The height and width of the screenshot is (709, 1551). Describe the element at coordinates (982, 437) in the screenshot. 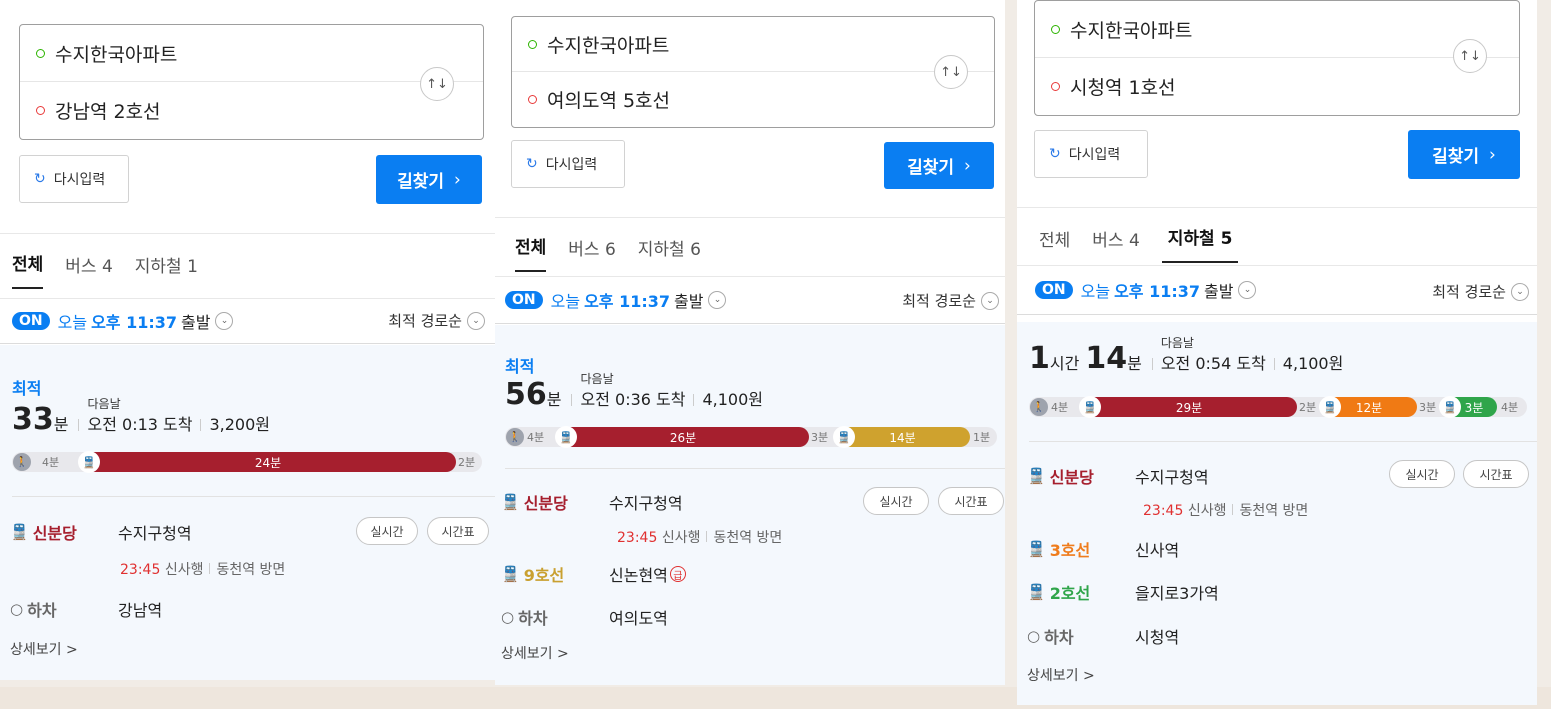

I see `walk-end-label: 1분` at that location.